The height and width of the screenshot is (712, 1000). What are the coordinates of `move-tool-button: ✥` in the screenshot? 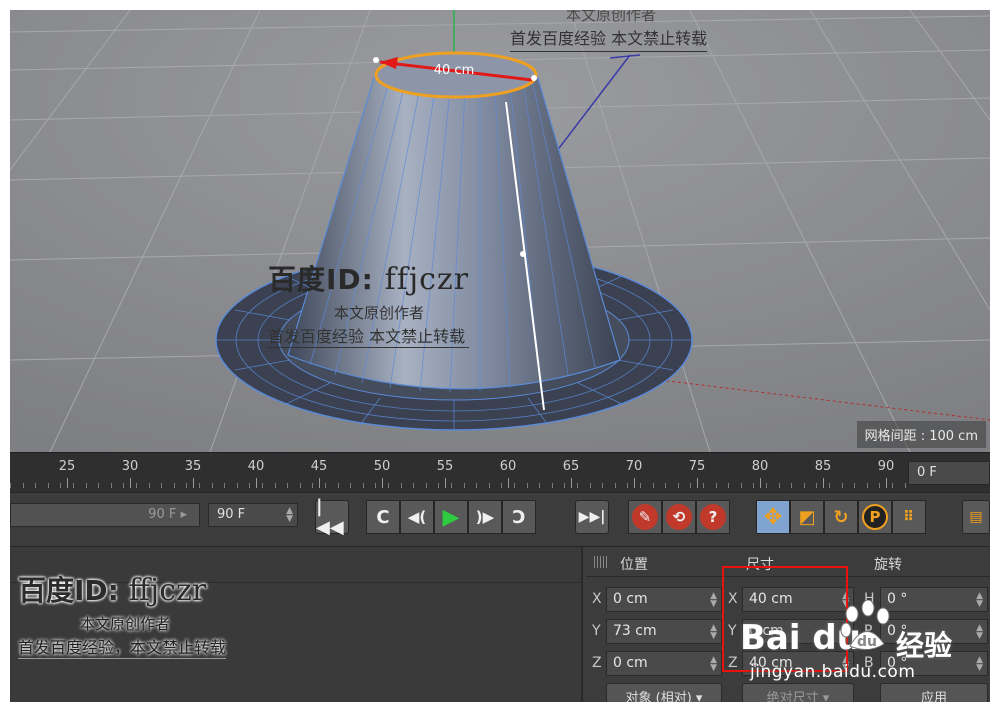 It's located at (773, 517).